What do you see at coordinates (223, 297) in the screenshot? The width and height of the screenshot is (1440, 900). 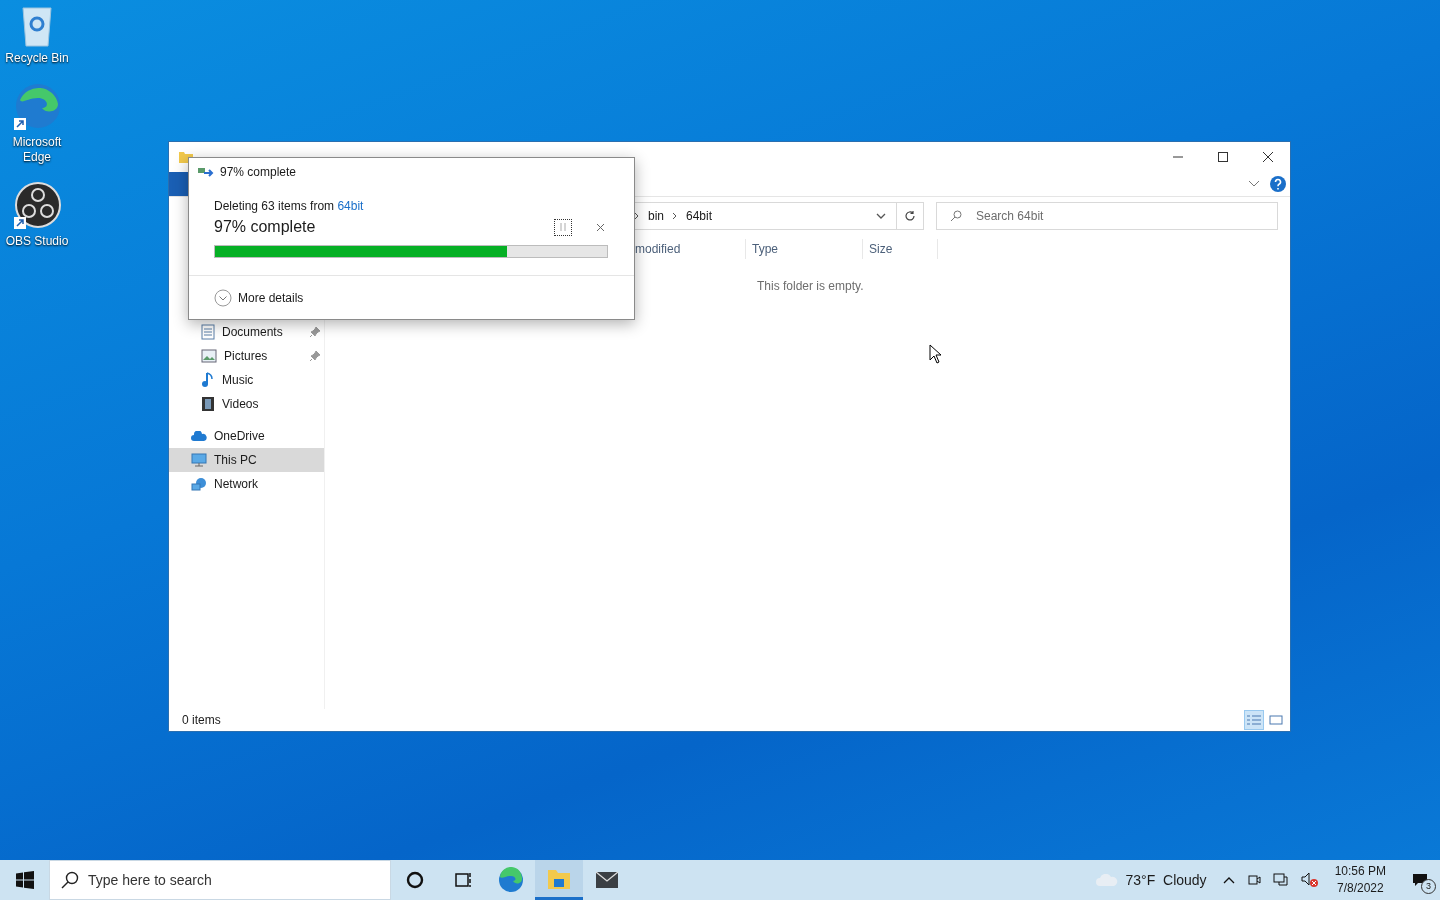 I see `expand-circle-icon` at bounding box center [223, 297].